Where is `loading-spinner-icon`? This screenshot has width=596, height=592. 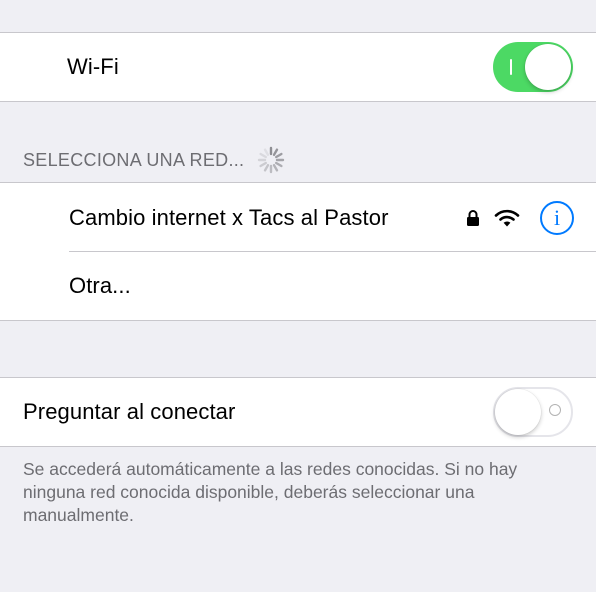
loading-spinner-icon is located at coordinates (271, 160).